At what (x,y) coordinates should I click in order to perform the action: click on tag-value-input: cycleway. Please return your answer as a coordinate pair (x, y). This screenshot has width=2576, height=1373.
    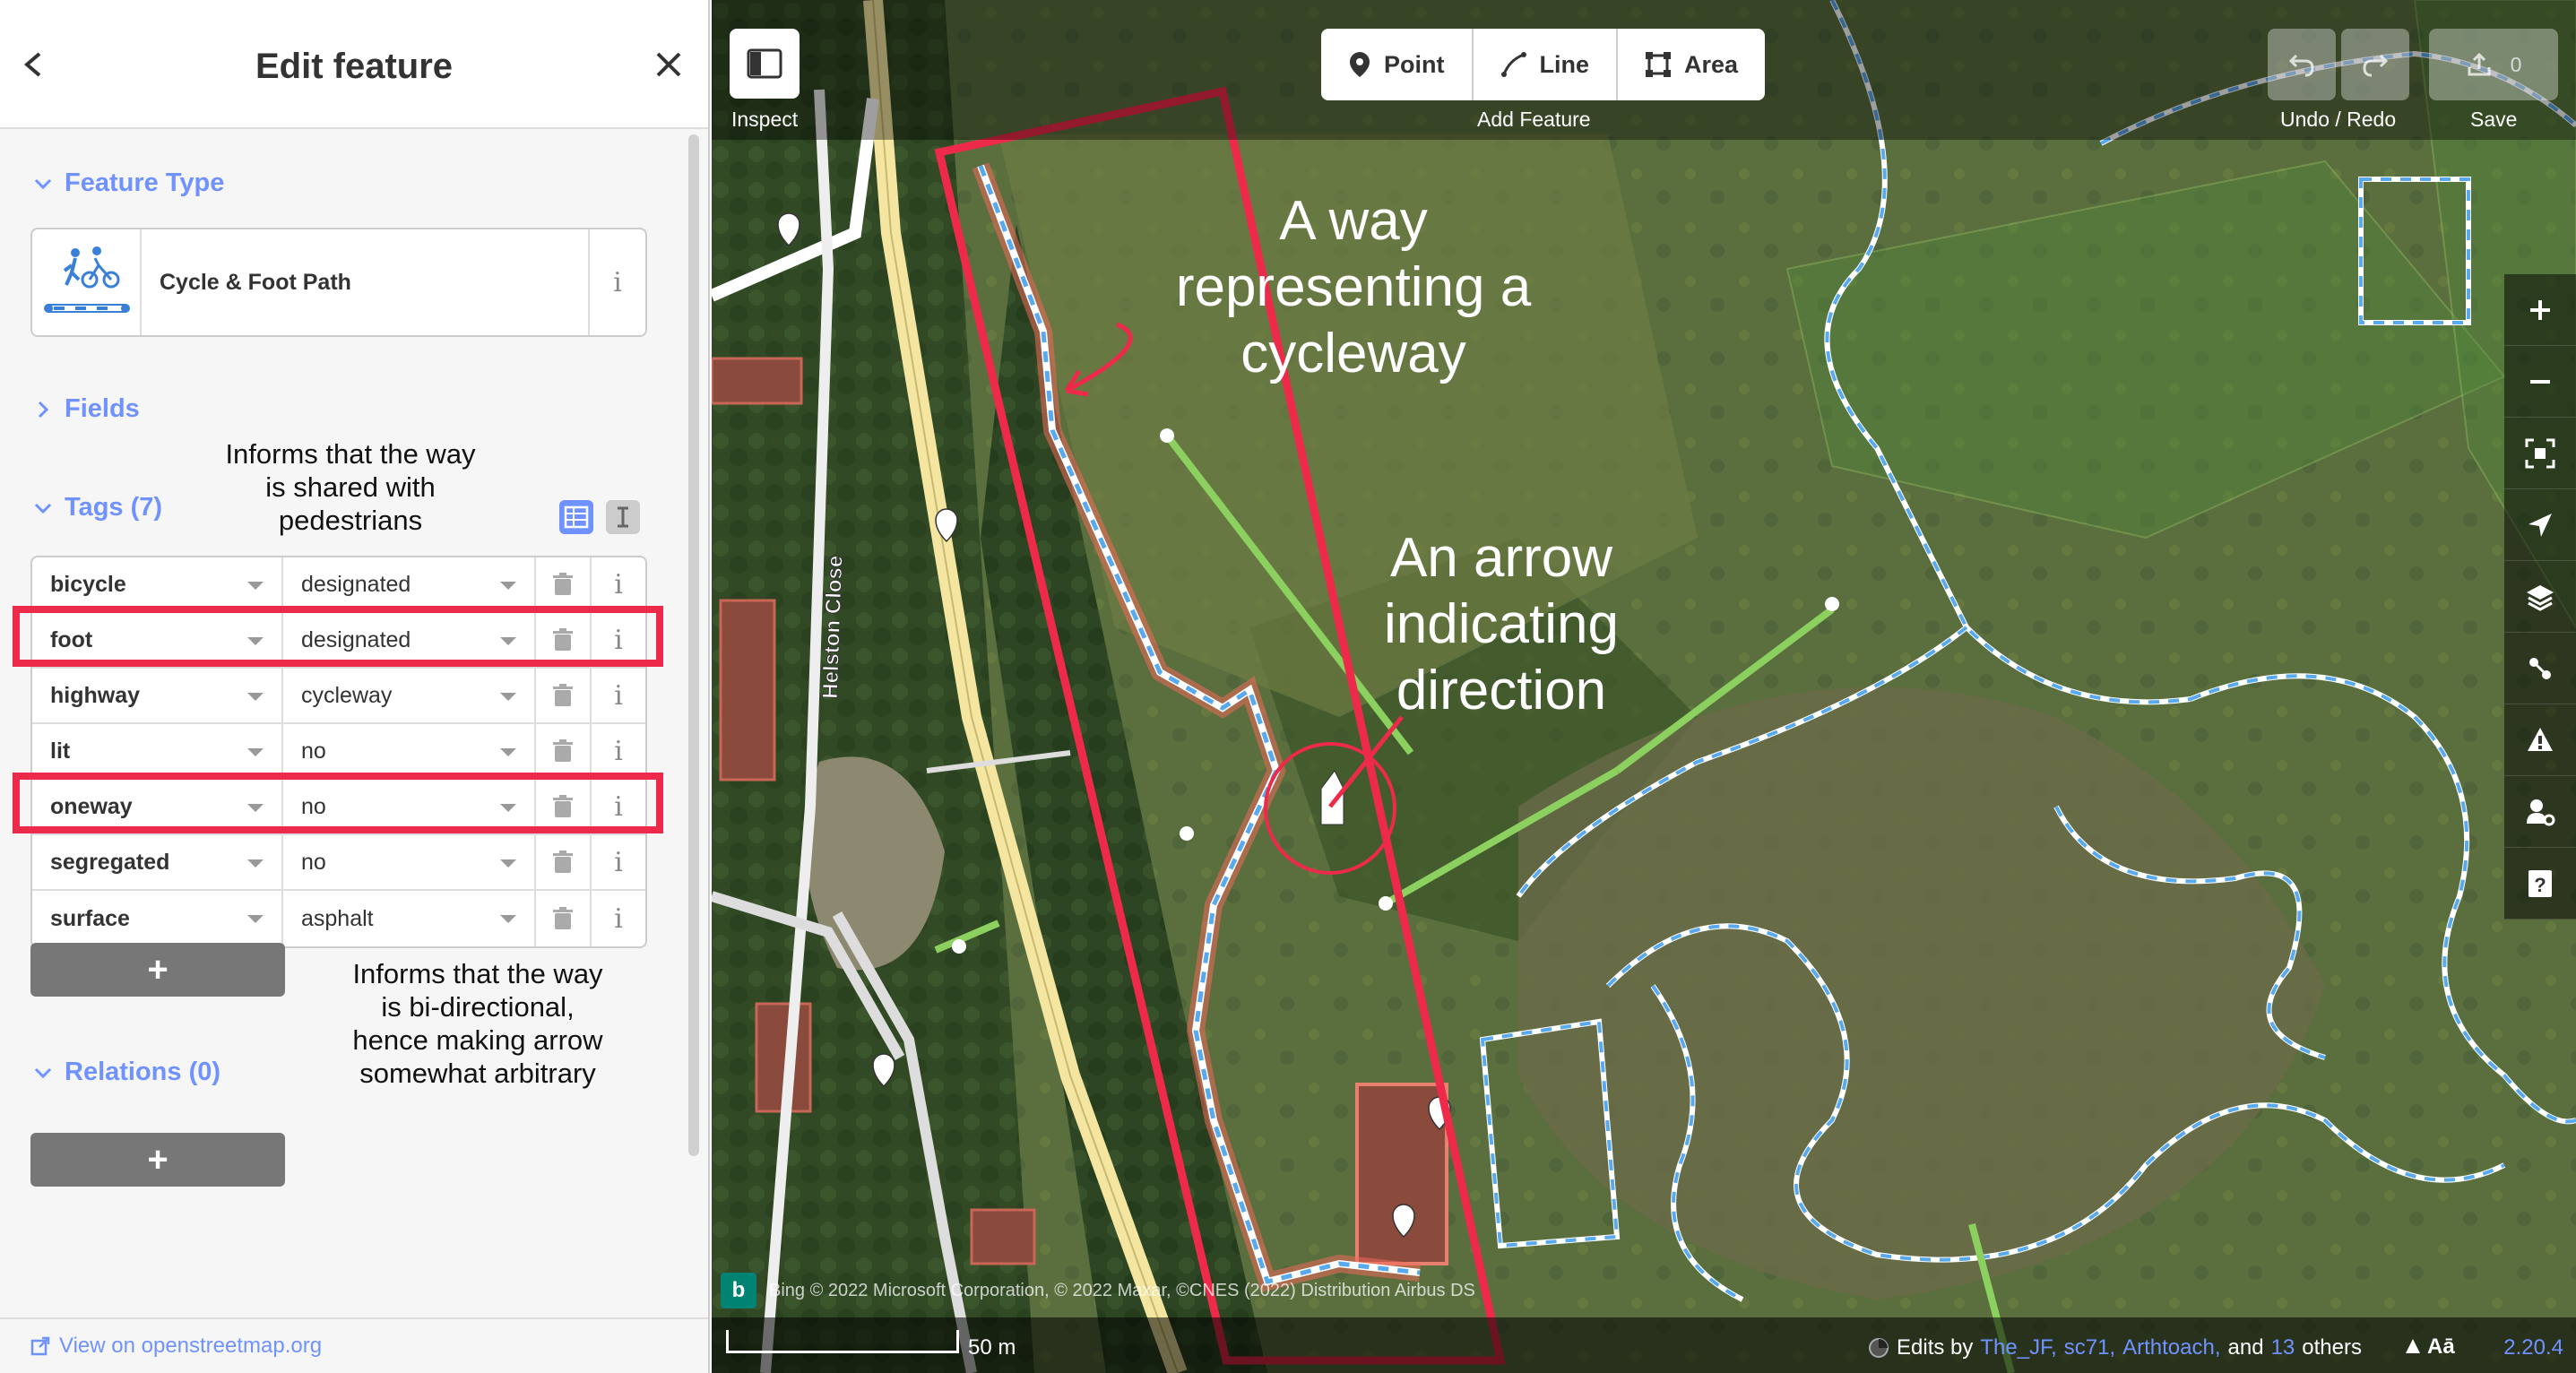
    Looking at the image, I should click on (409, 695).